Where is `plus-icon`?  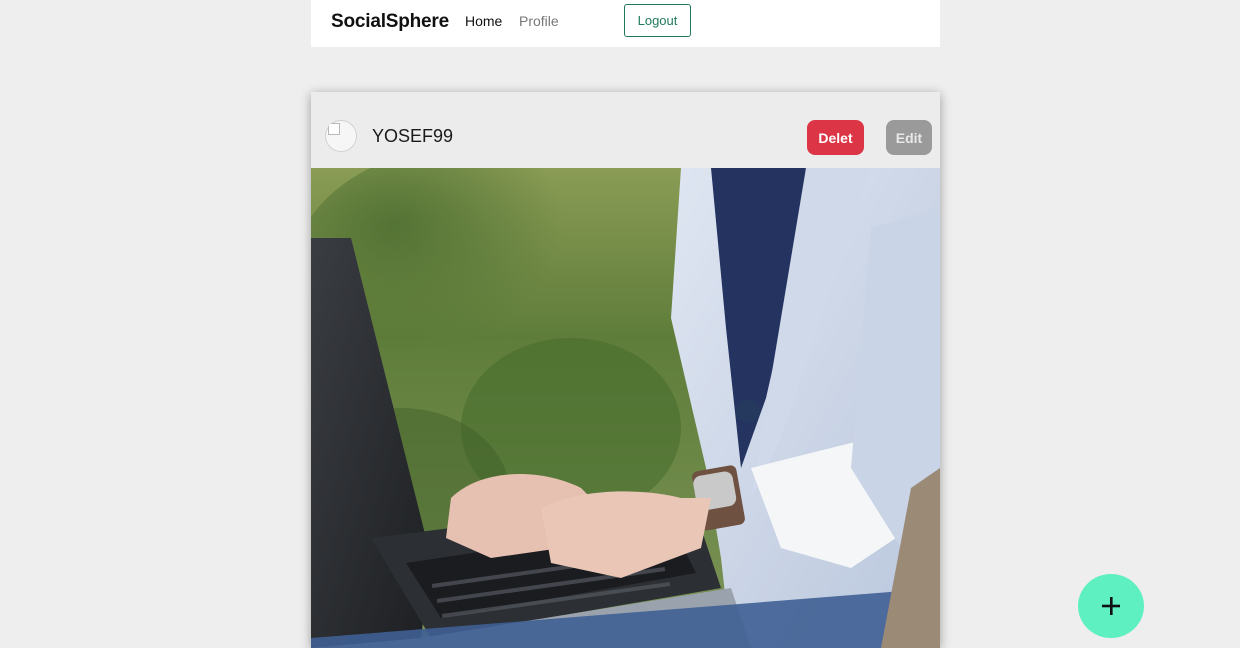 plus-icon is located at coordinates (1111, 606).